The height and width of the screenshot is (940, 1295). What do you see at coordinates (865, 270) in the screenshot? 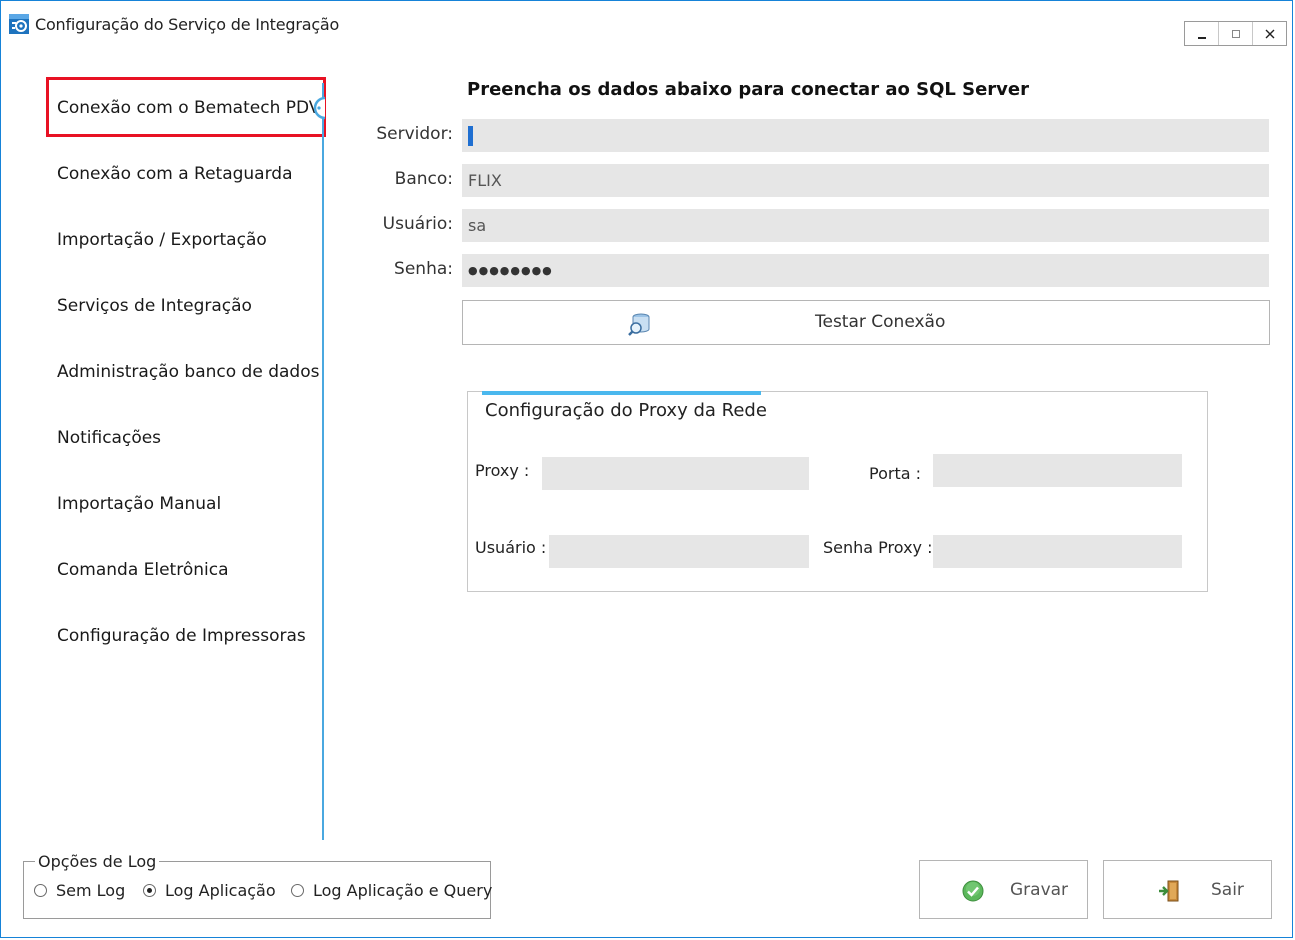
I see `senha-input: ●●●●●●●●` at bounding box center [865, 270].